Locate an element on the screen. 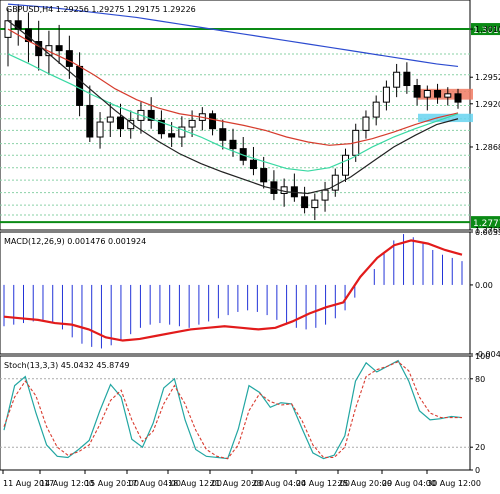 This screenshot has width=500, height=494. x-tick-label: 30 Aug 12:00 is located at coordinates (454, 483).